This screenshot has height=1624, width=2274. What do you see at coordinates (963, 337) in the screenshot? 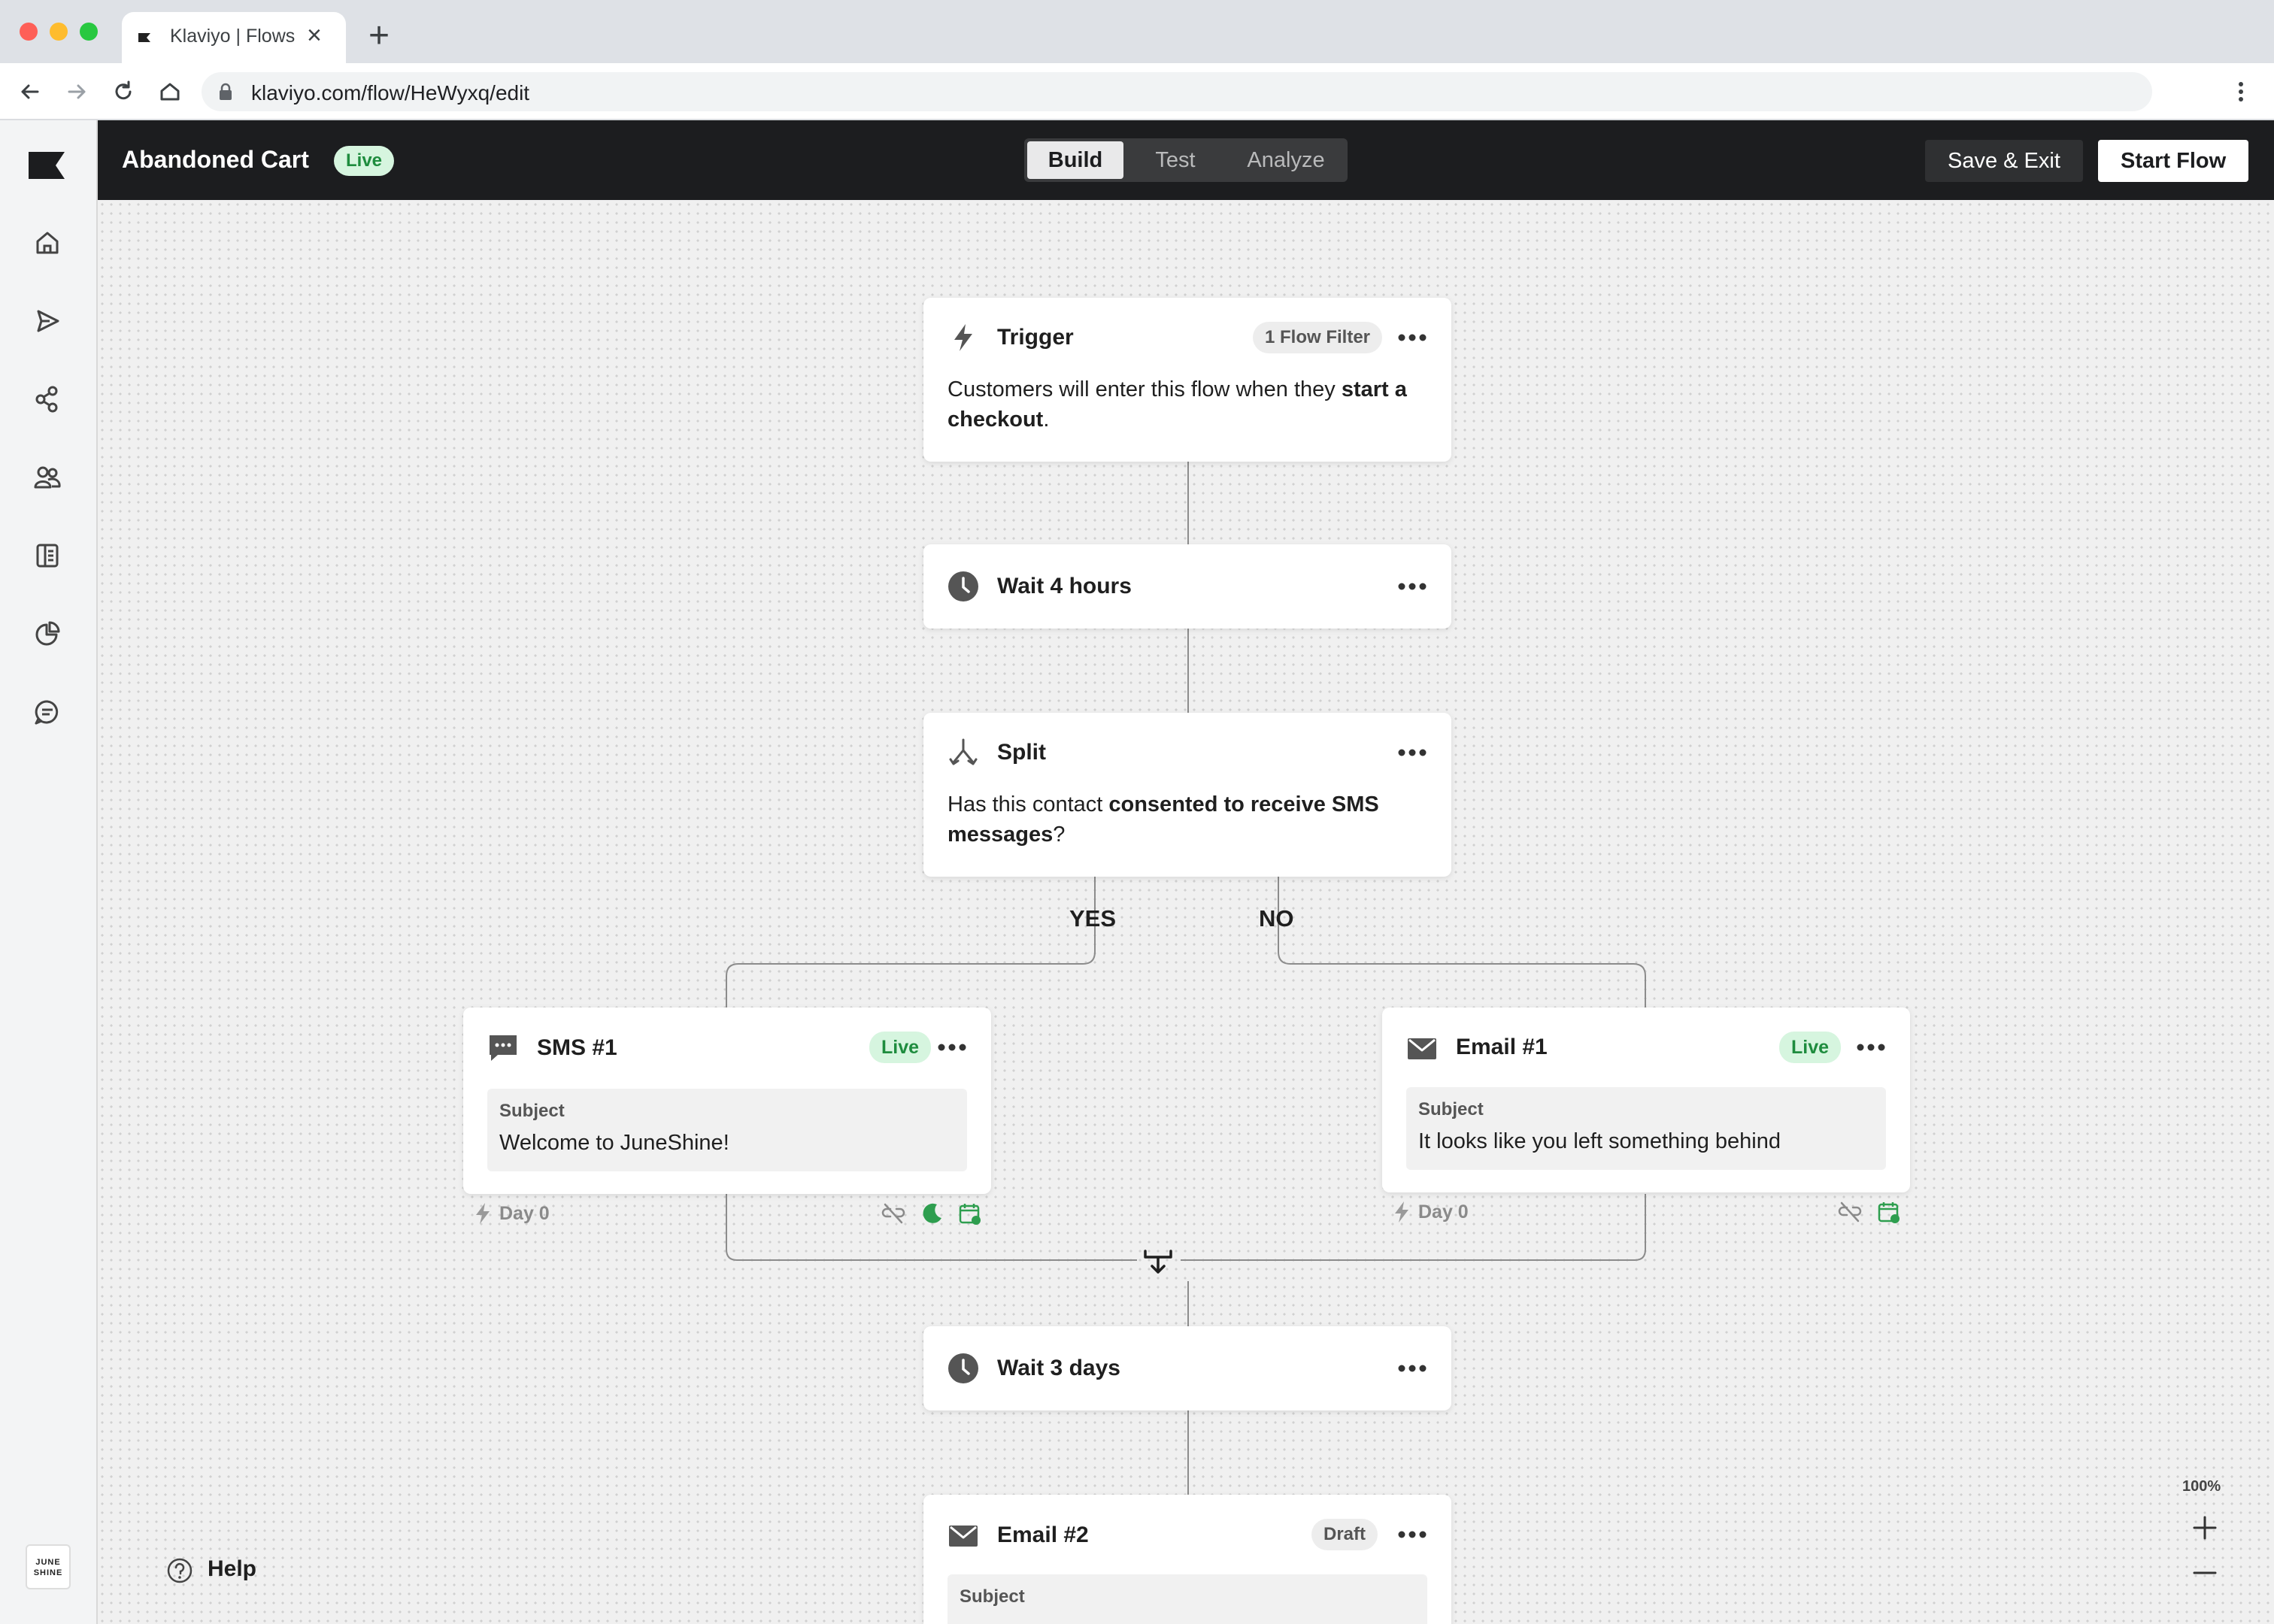
I see `lightning-icon` at bounding box center [963, 337].